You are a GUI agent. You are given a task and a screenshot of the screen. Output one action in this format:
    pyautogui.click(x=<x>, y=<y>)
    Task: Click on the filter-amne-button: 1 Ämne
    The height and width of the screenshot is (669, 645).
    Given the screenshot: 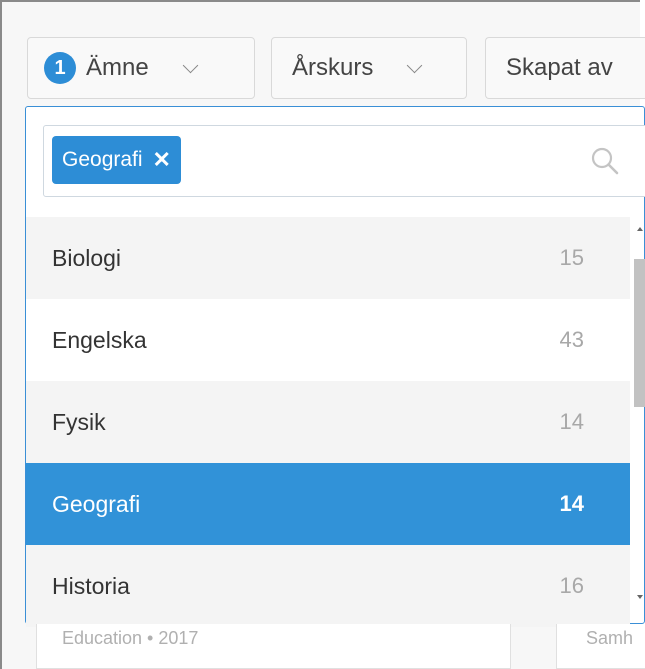 What is the action you would take?
    pyautogui.click(x=141, y=68)
    